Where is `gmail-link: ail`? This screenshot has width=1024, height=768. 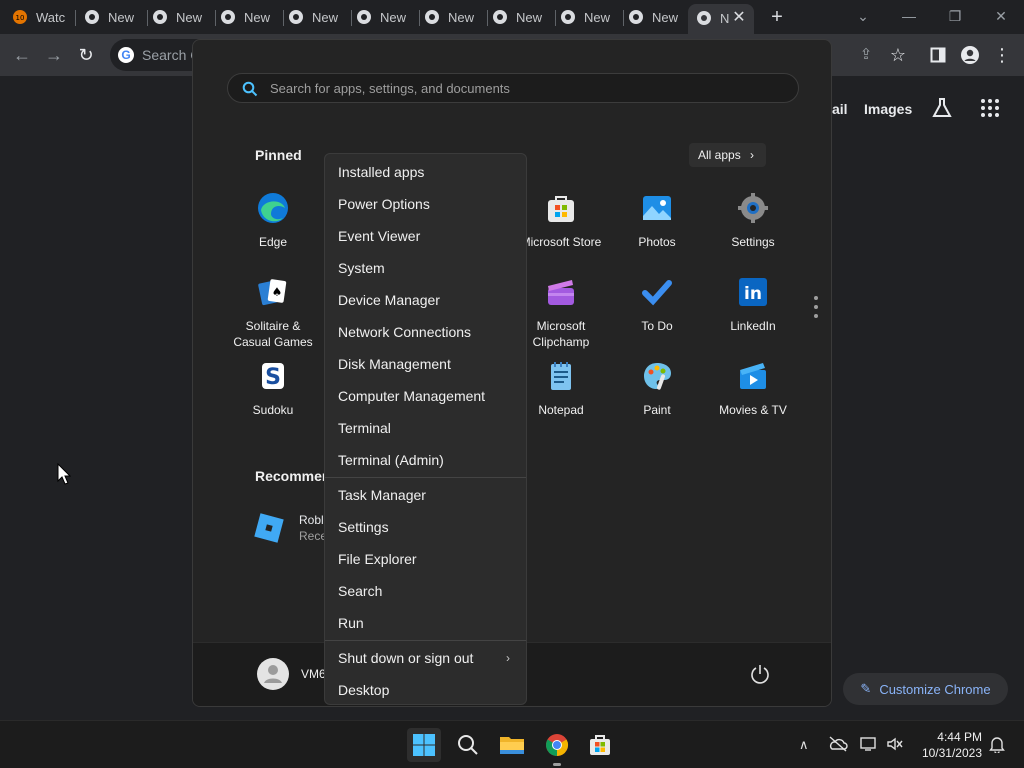 gmail-link: ail is located at coordinates (840, 109).